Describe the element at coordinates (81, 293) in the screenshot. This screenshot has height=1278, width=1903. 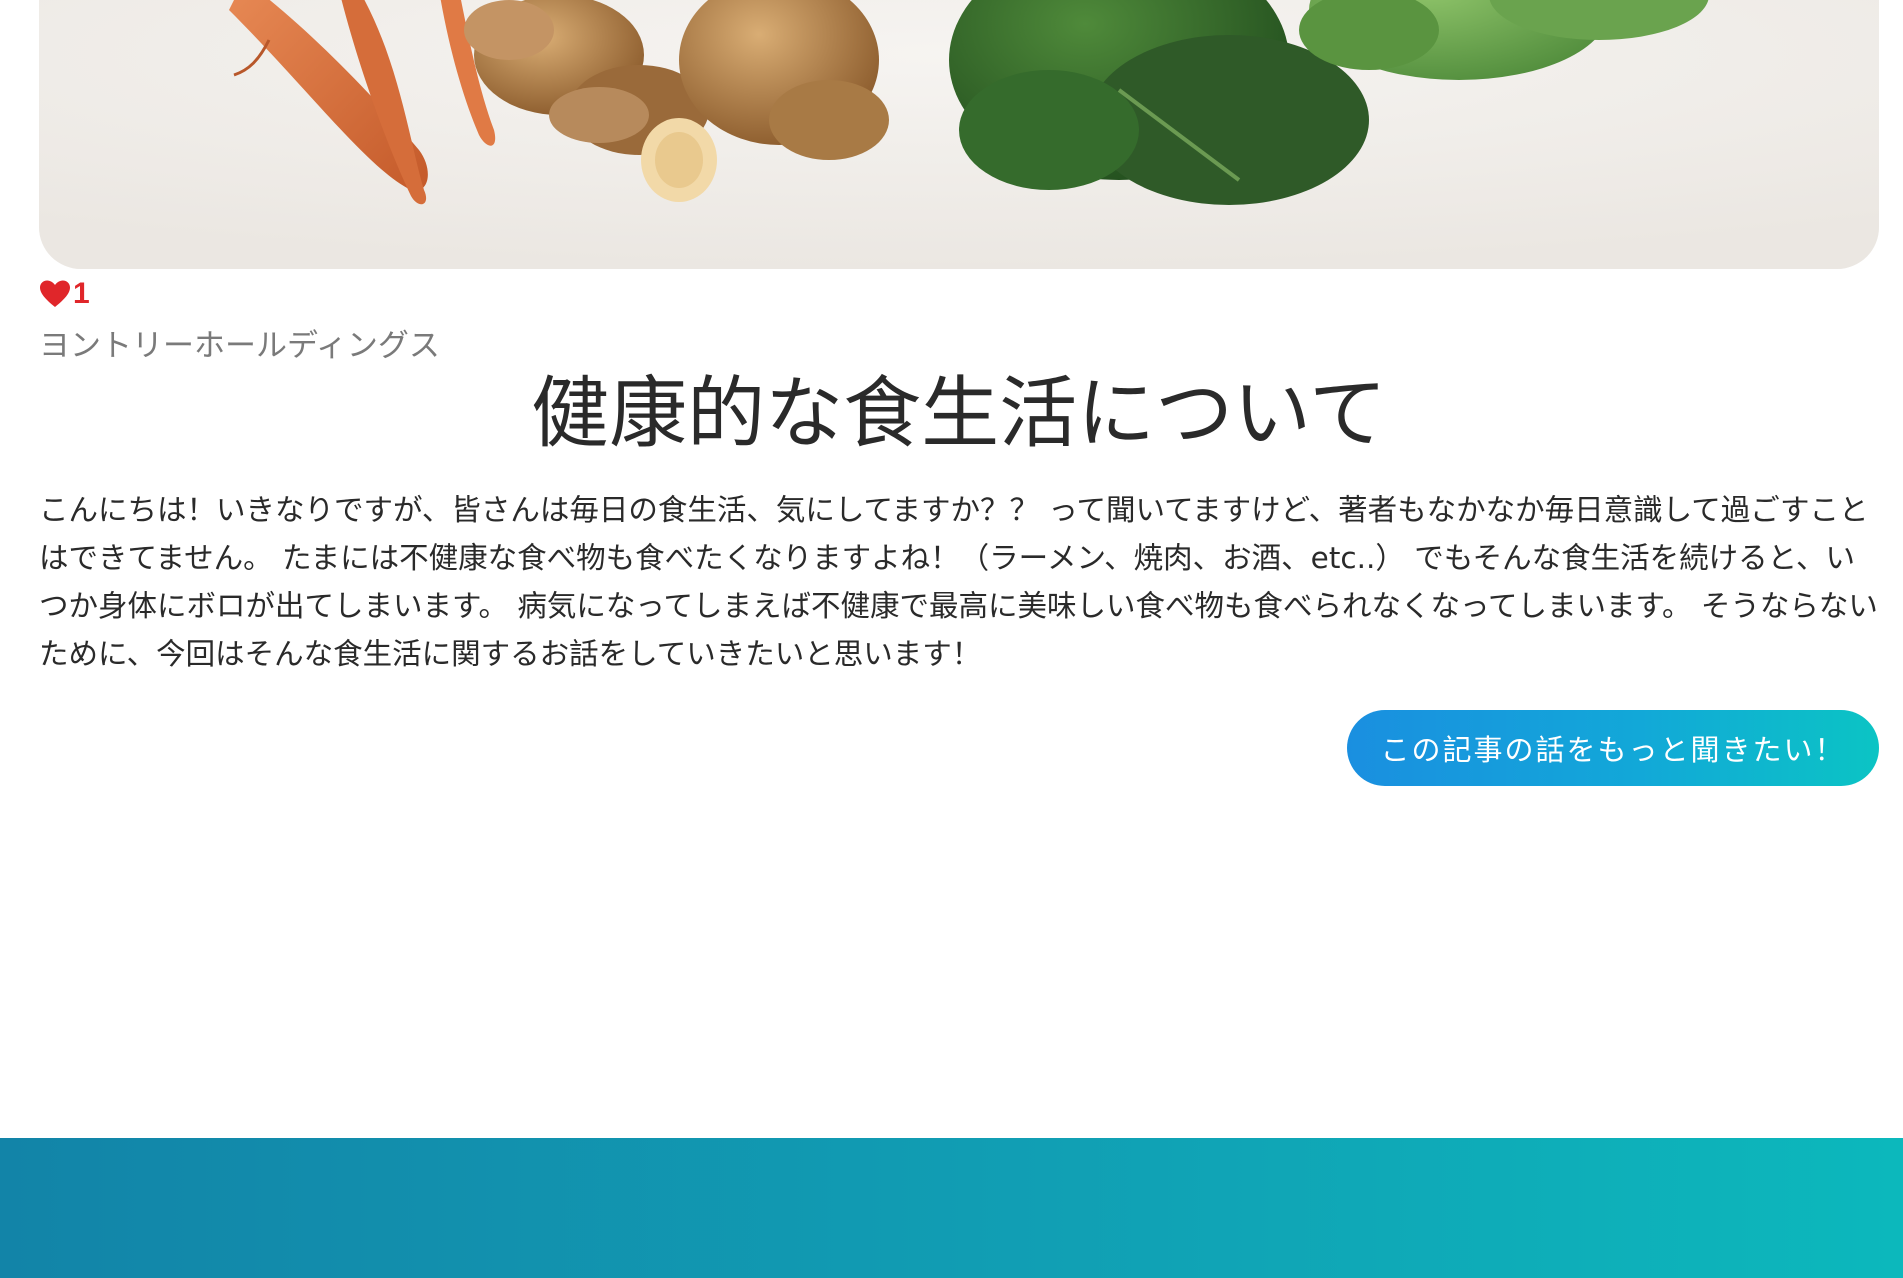
I see `like-count: 1` at that location.